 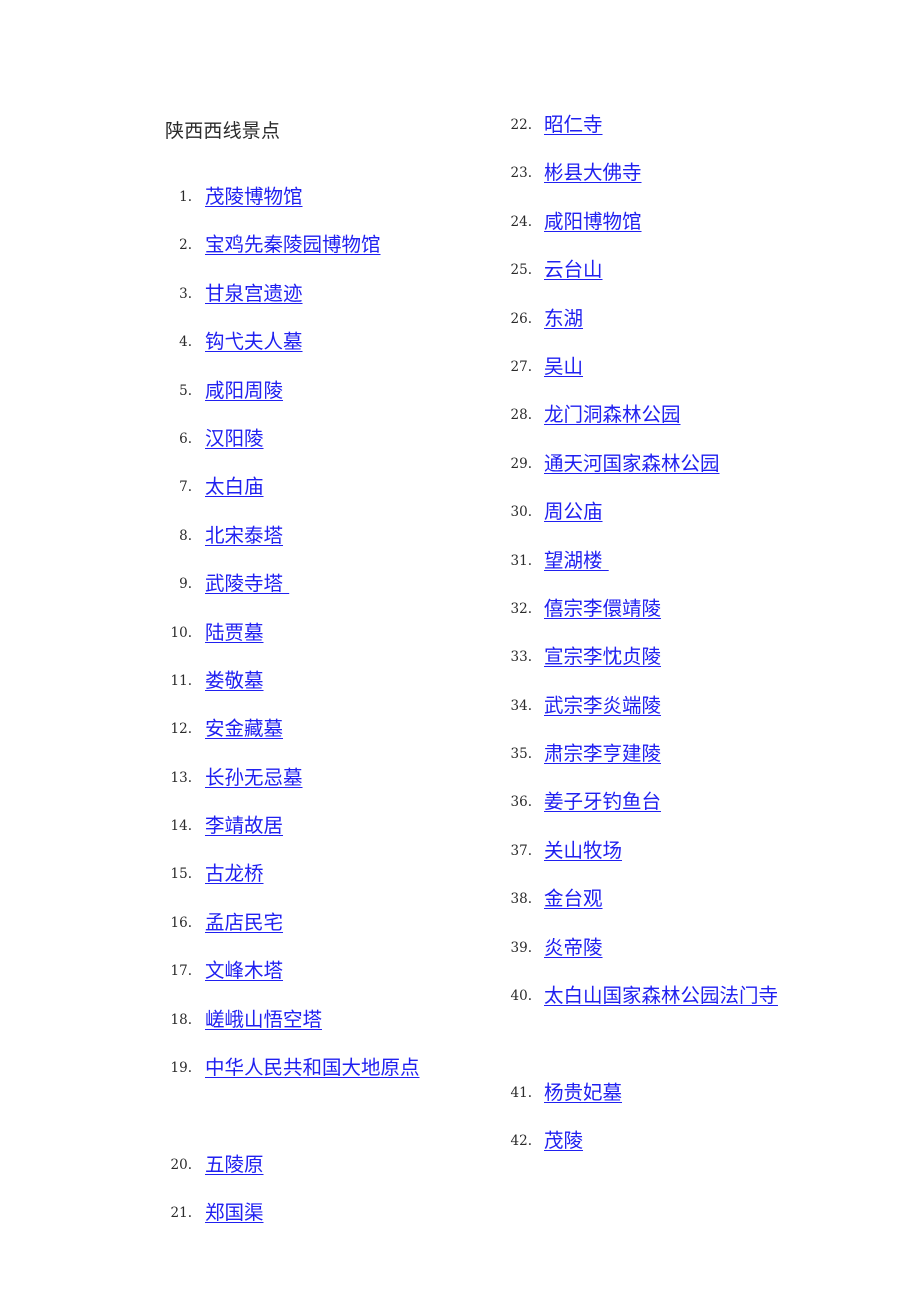 What do you see at coordinates (234, 438) in the screenshot?
I see `attraction-link: 汉阳陵` at bounding box center [234, 438].